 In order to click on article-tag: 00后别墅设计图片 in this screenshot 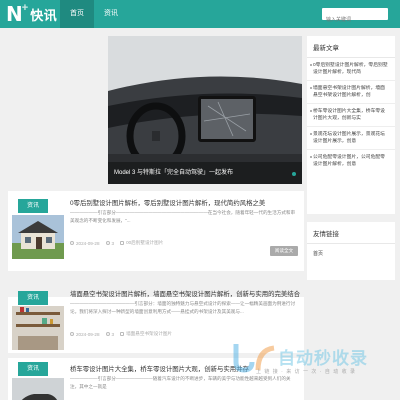, I will do `click(144, 242)`.